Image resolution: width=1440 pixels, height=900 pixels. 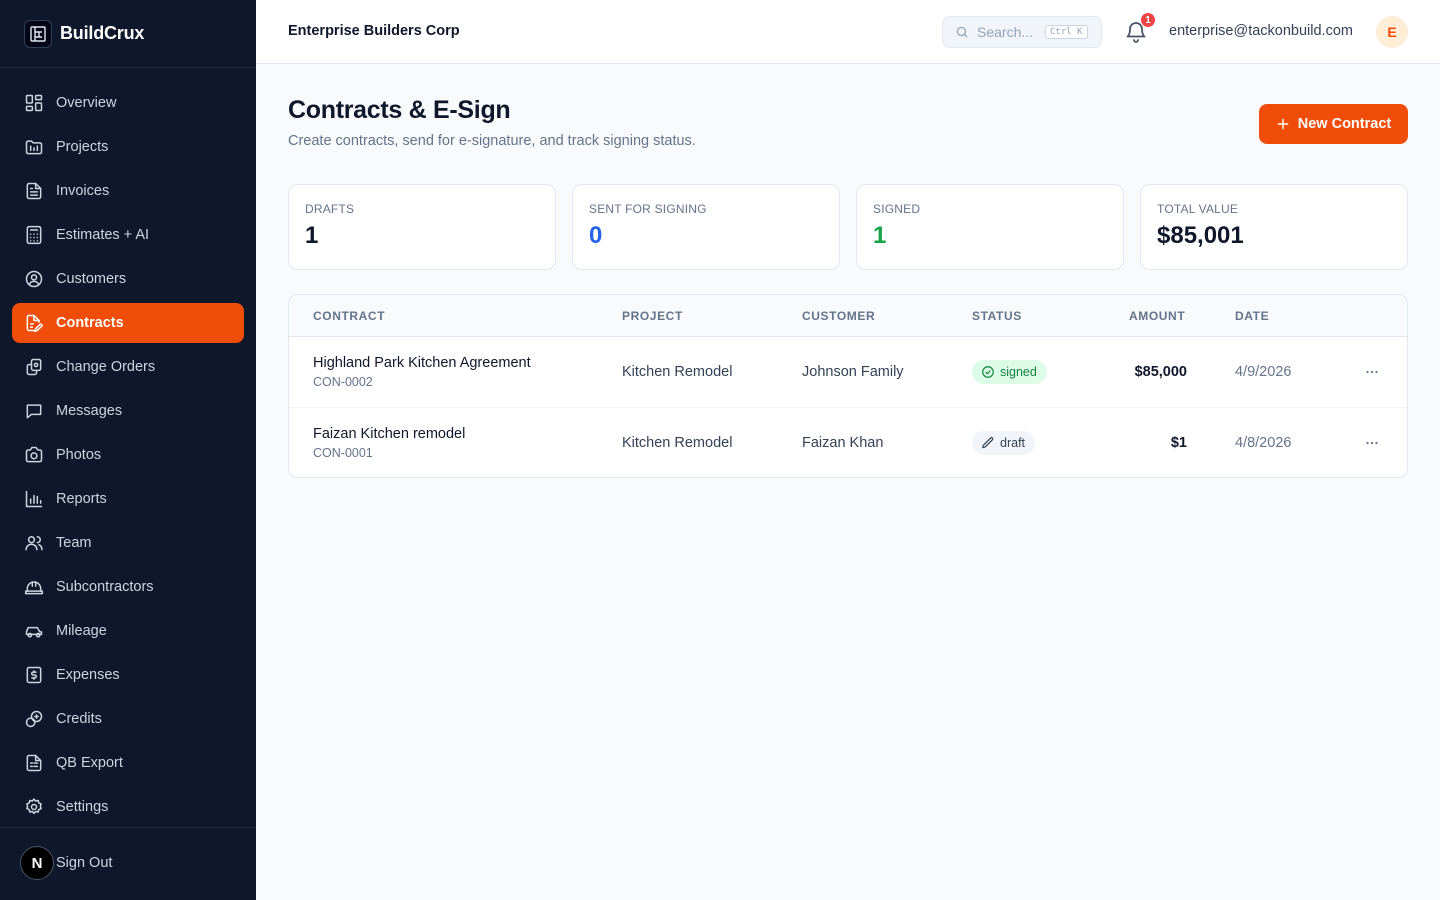 I want to click on search-icon, so click(x=962, y=32).